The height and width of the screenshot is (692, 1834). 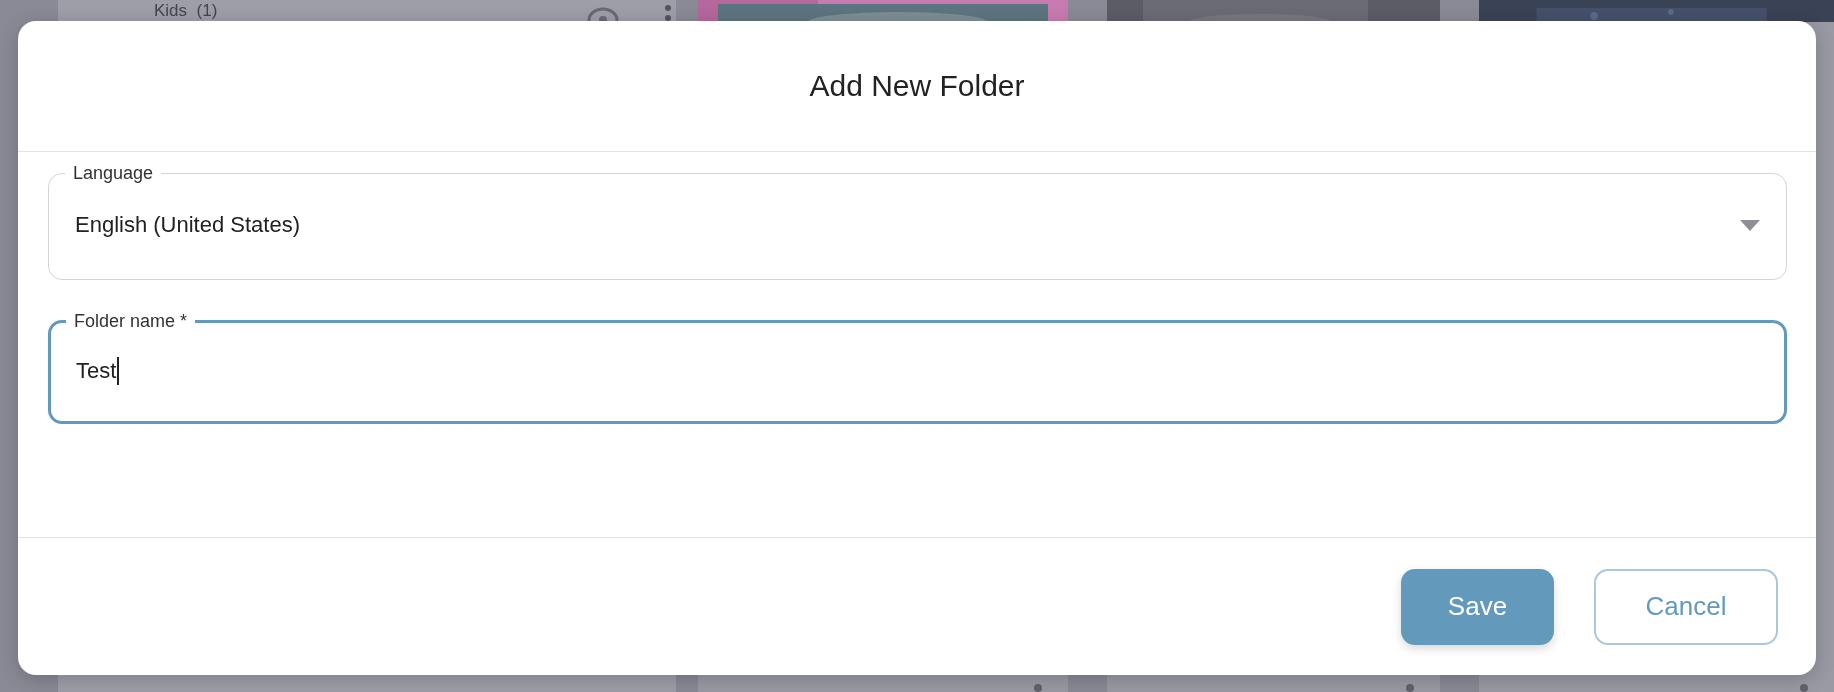 What do you see at coordinates (186, 10) in the screenshot?
I see `sidebar-item: Kids (1)` at bounding box center [186, 10].